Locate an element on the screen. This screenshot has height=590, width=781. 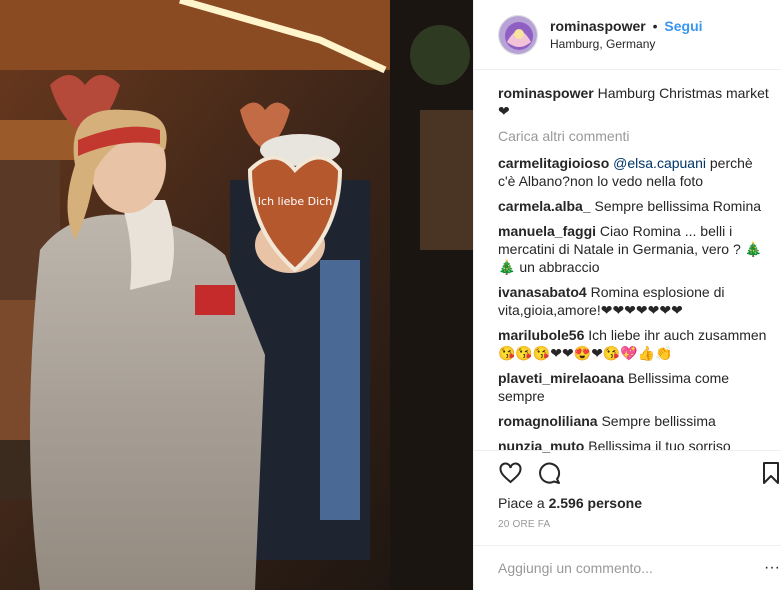
post-timestamp: 20 ORE FA is located at coordinates (524, 524).